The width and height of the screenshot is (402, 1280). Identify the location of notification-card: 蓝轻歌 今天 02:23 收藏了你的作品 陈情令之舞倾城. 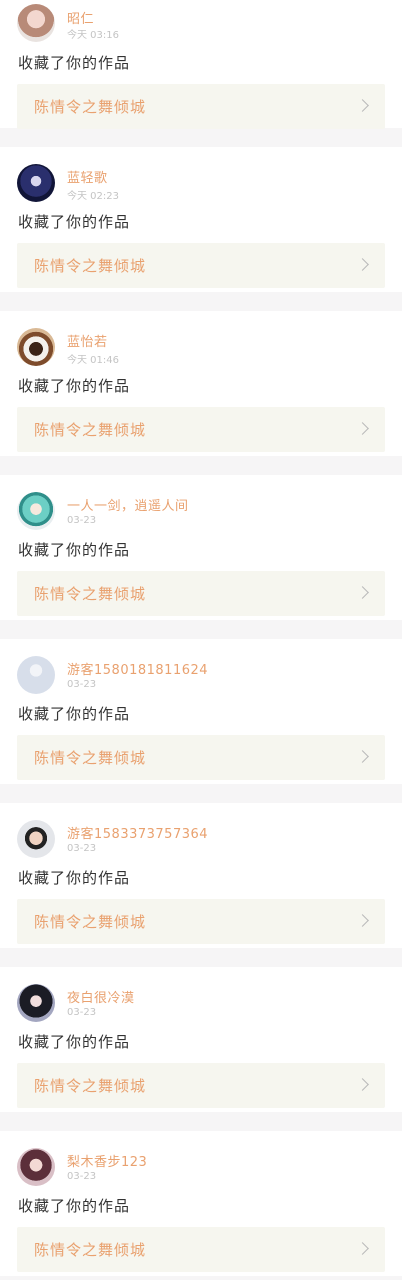
(201, 219).